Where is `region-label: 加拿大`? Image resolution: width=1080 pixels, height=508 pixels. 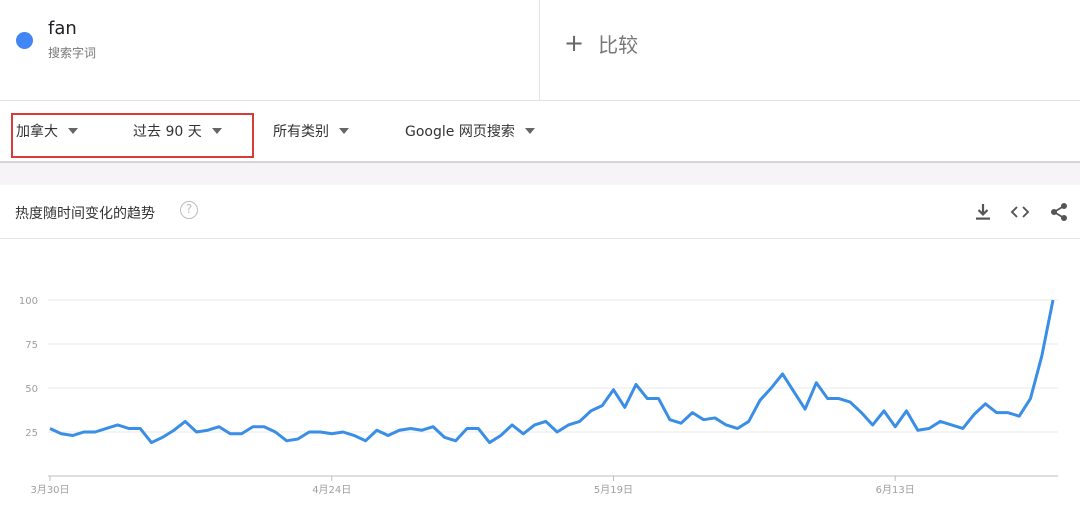 region-label: 加拿大 is located at coordinates (37, 132).